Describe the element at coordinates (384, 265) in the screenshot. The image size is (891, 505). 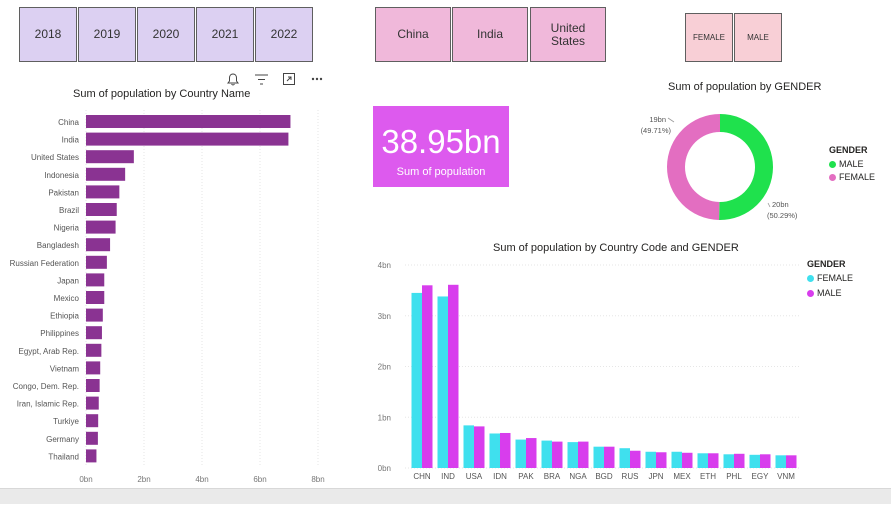
I see `y-tick-label: 4bn` at that location.